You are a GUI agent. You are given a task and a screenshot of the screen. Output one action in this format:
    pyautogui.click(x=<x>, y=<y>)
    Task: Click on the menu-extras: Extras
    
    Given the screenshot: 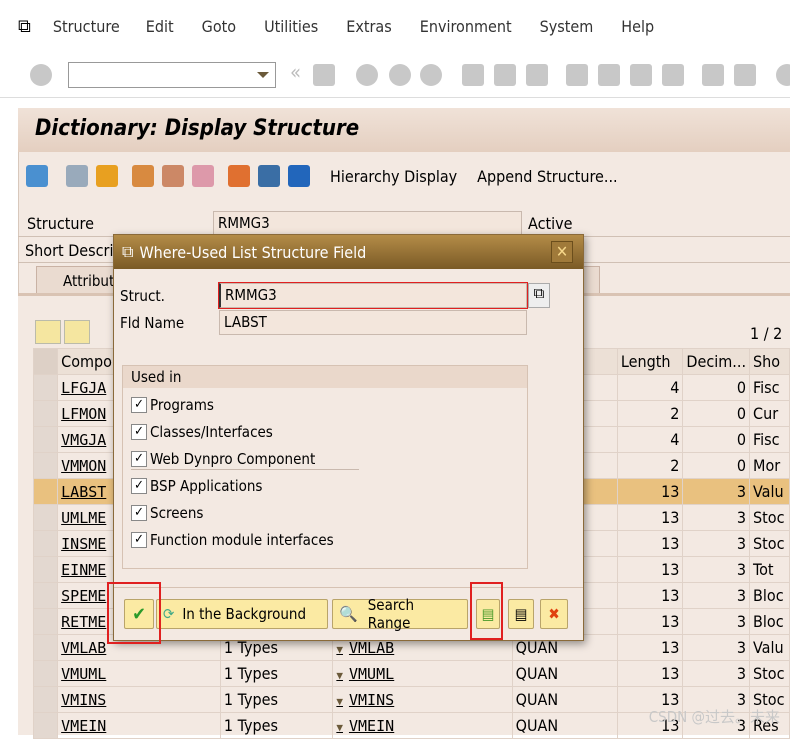 What is the action you would take?
    pyautogui.click(x=368, y=26)
    